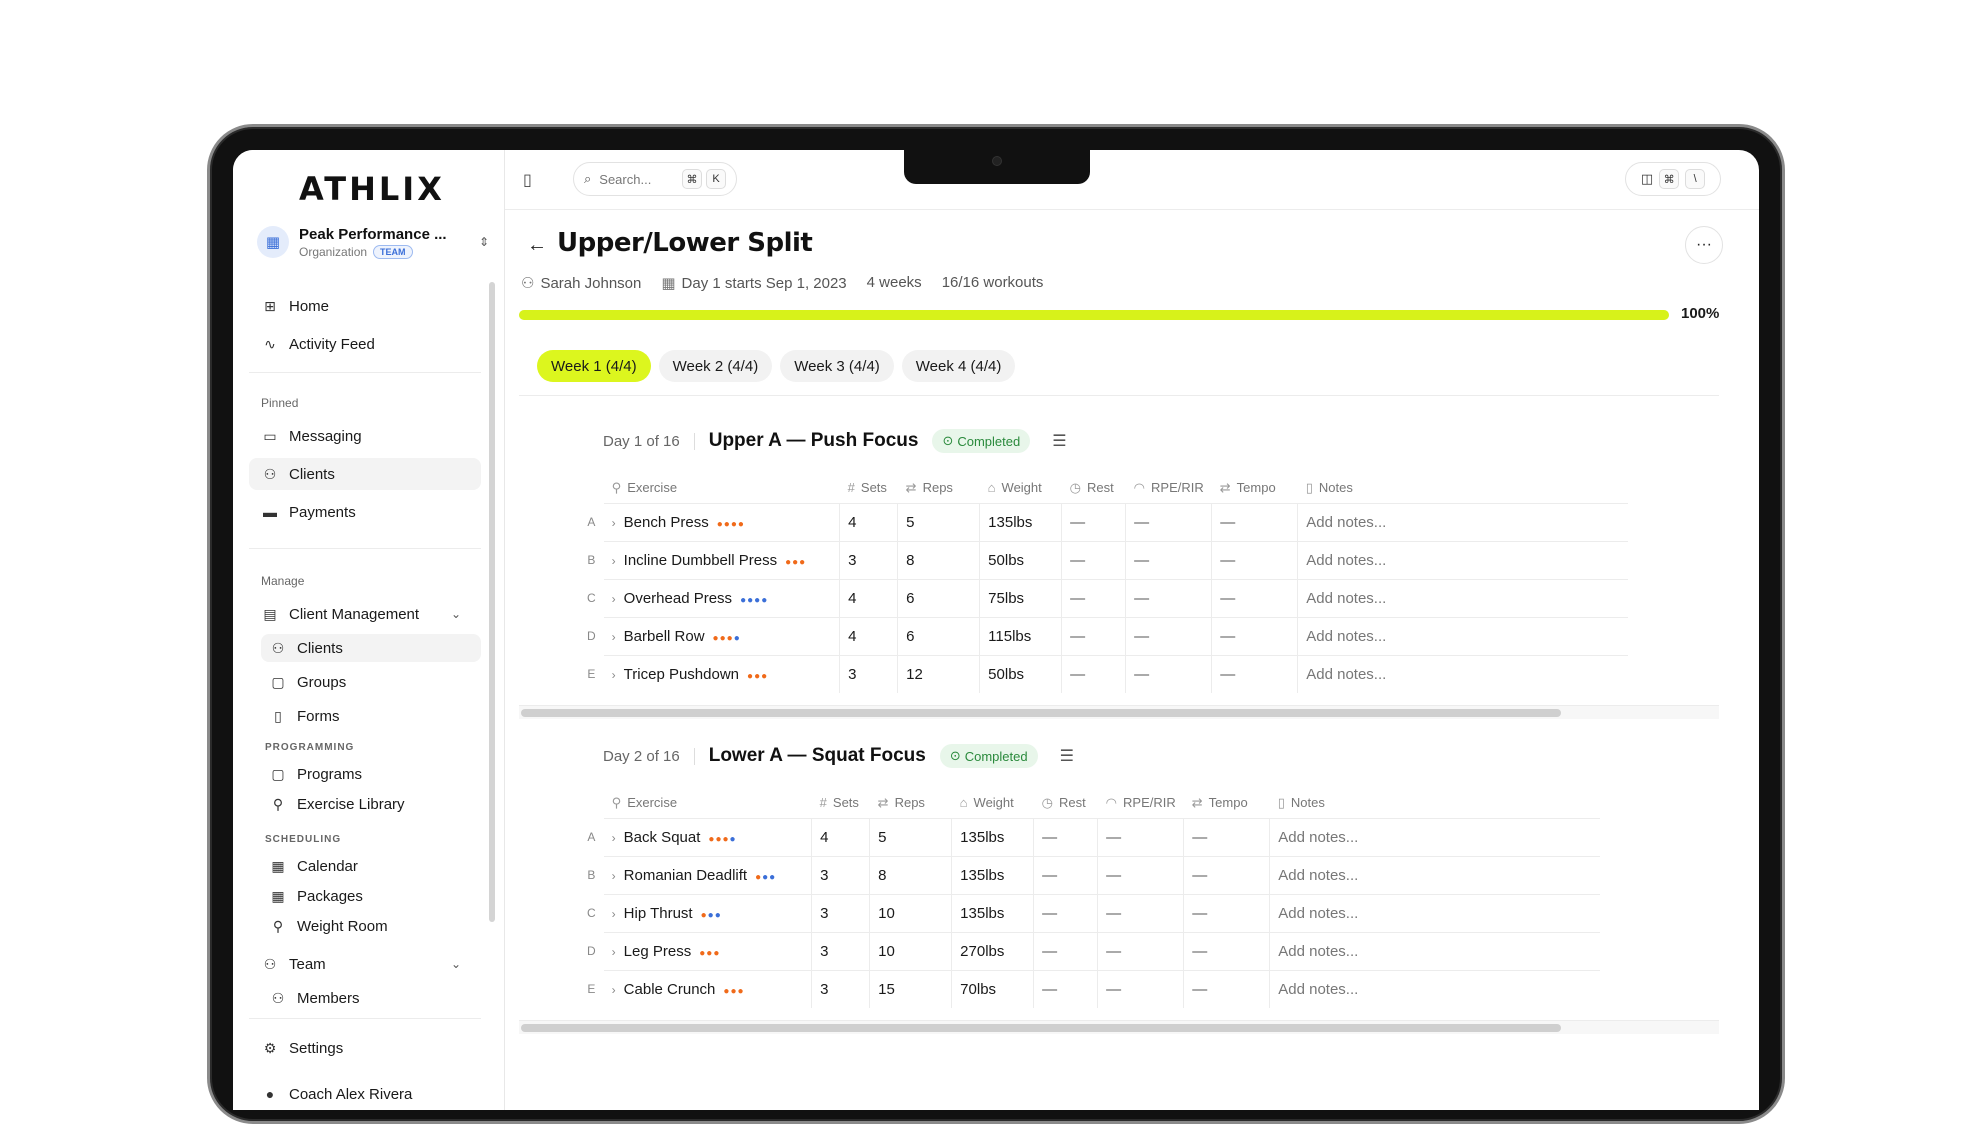 The width and height of the screenshot is (1972, 1124). Describe the element at coordinates (707, 988) in the screenshot. I see `exercise-cell: › Cable Crunch ●●●` at that location.